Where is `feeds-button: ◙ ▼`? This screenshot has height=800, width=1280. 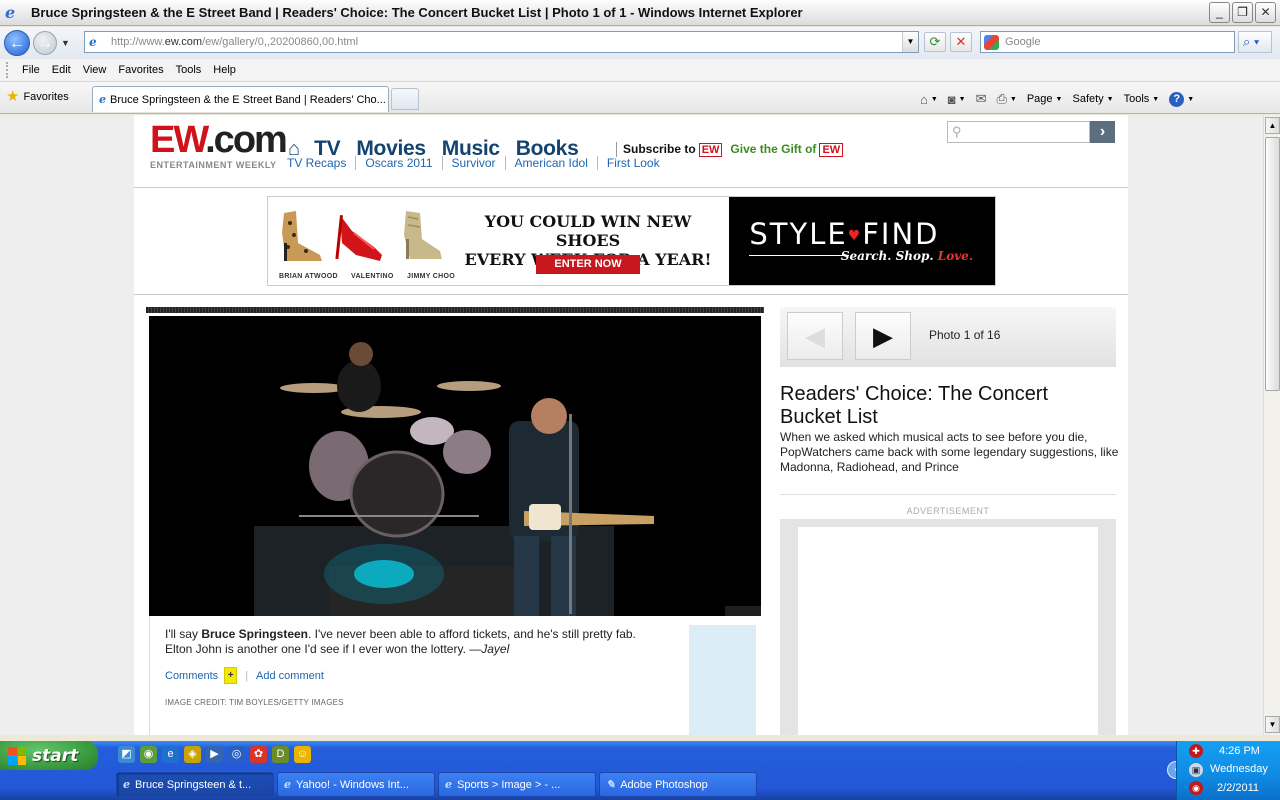
feeds-button: ◙ ▼ is located at coordinates (957, 99).